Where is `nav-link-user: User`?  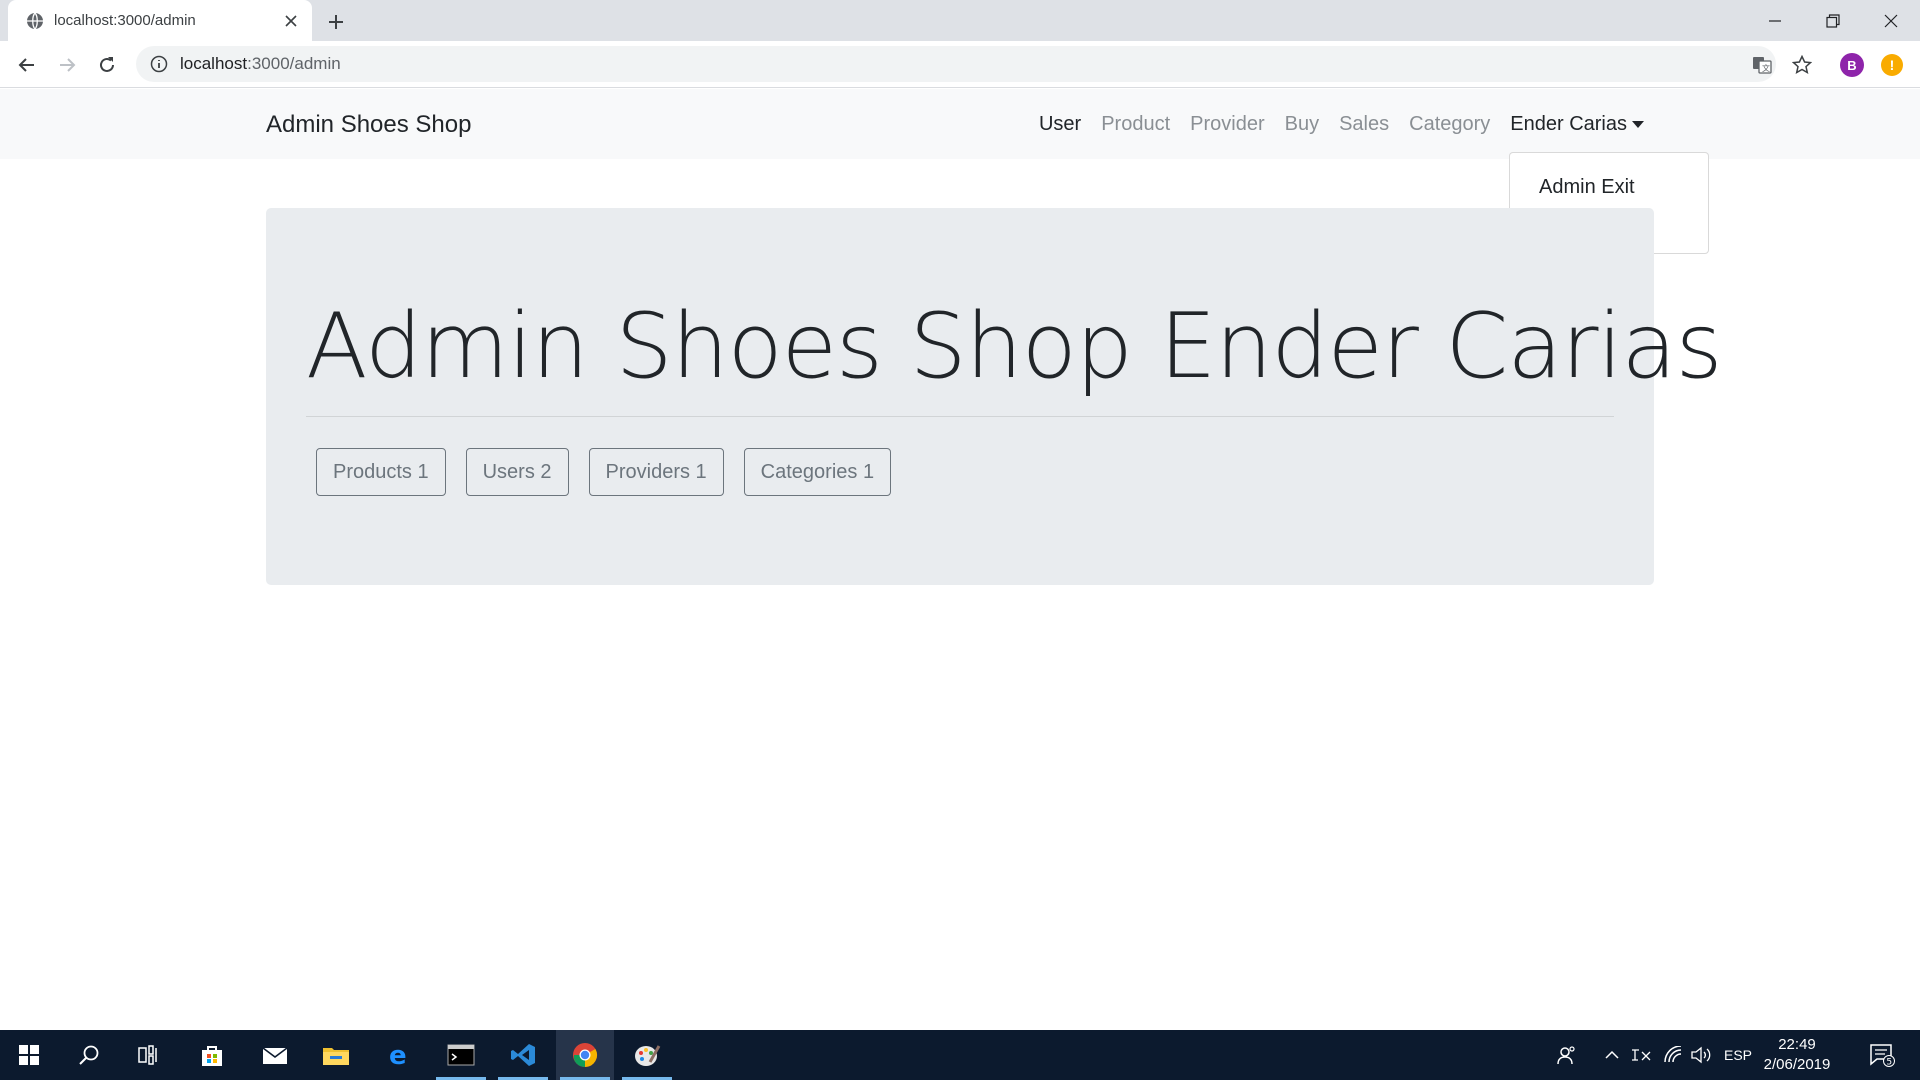
nav-link-user: User is located at coordinates (1060, 124).